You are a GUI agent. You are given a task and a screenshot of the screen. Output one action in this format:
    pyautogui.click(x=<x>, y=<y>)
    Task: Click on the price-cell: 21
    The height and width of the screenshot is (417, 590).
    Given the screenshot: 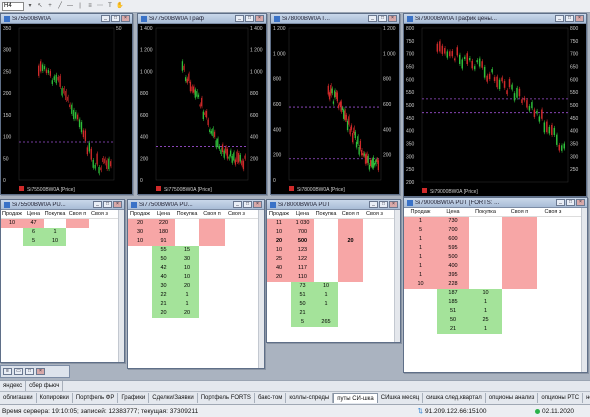 What is the action you would take?
    pyautogui.click(x=302, y=313)
    